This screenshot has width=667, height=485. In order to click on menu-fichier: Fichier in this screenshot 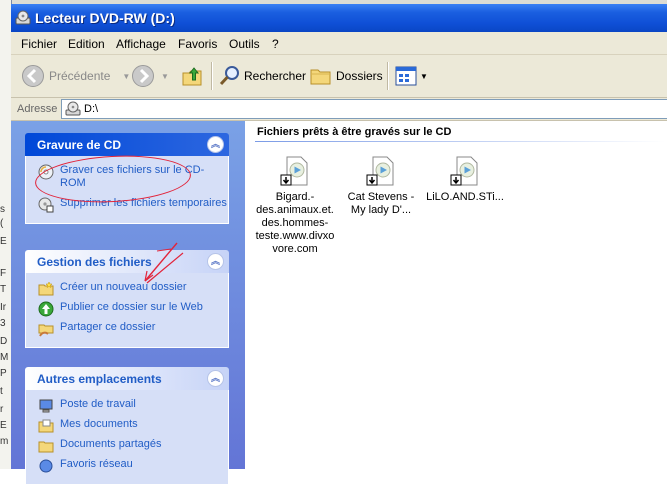, I will do `click(39, 44)`.